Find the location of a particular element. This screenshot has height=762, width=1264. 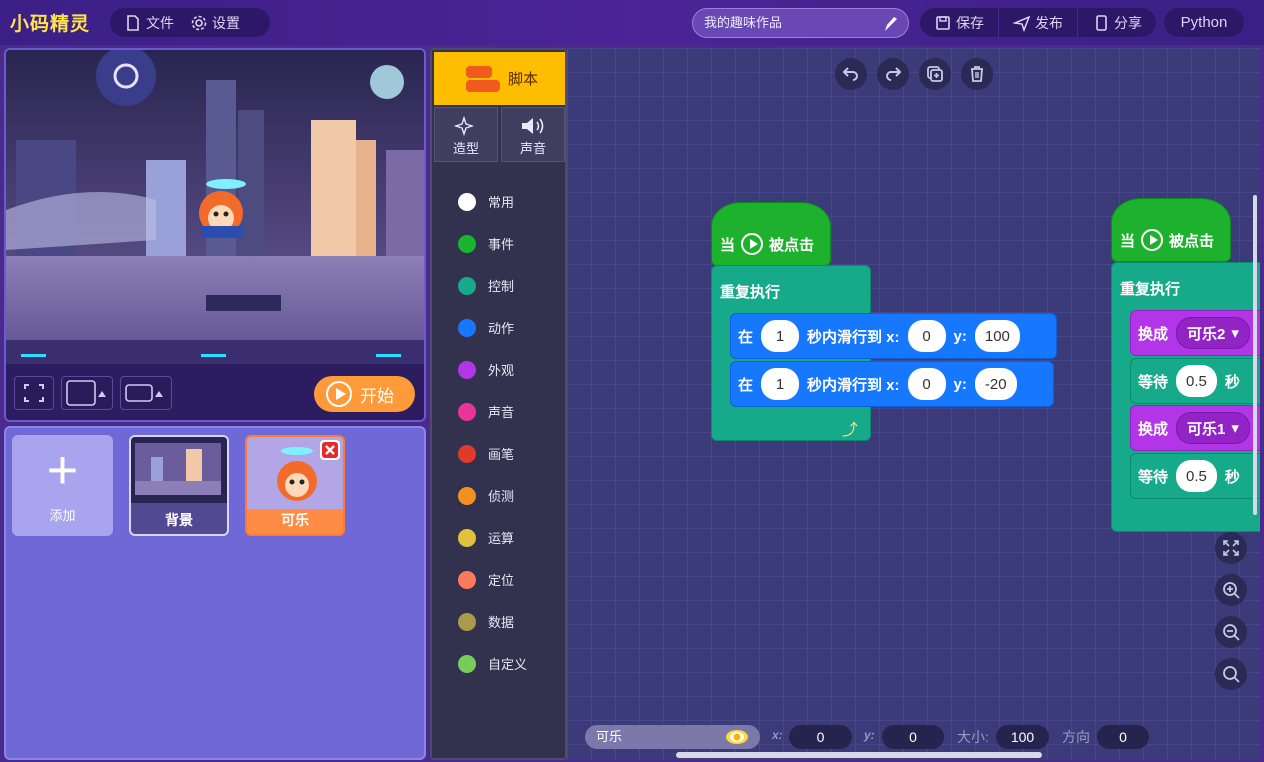

size-label: 大小: is located at coordinates (973, 737).